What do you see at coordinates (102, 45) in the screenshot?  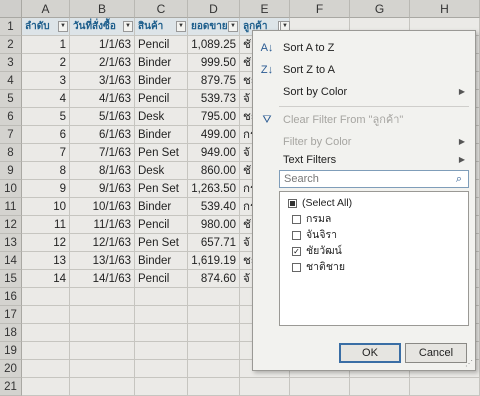 I see `table-cell: 1/1/63` at bounding box center [102, 45].